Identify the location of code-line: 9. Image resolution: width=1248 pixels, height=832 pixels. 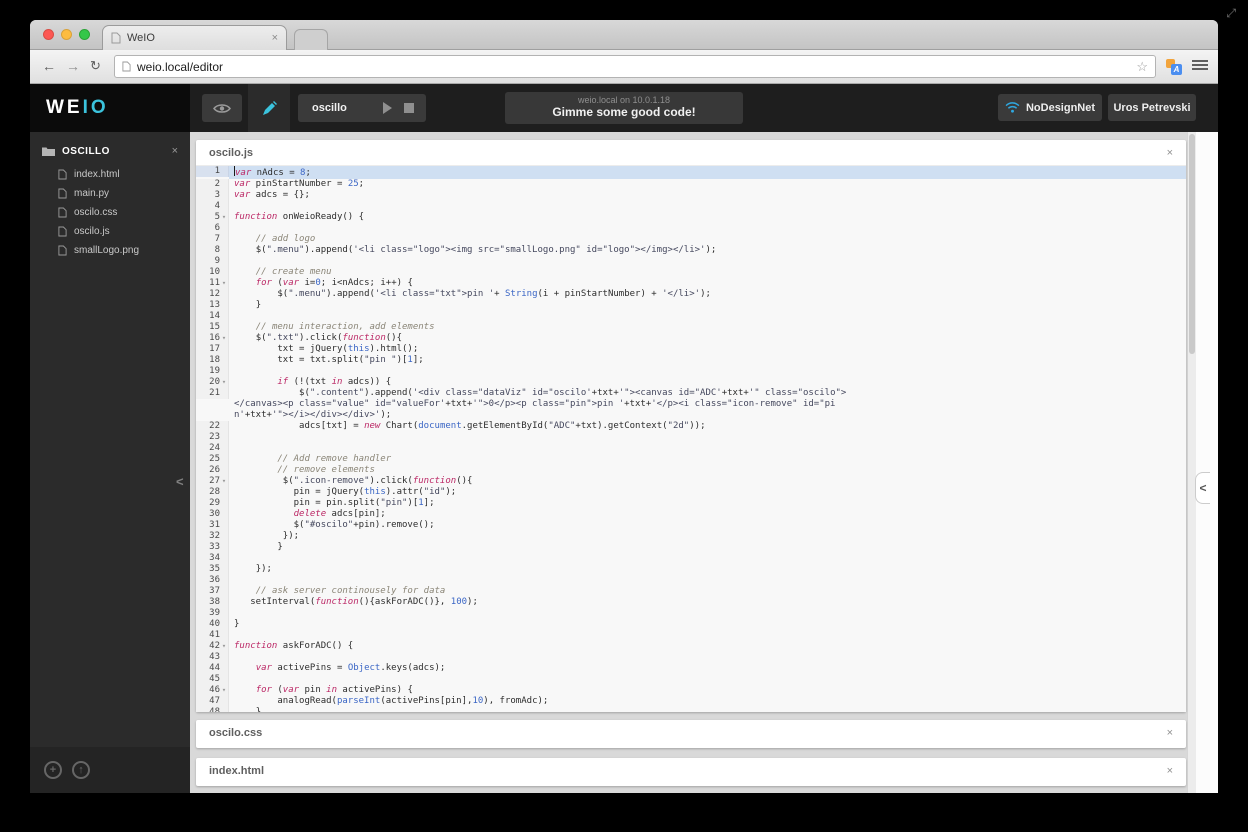
(691, 261).